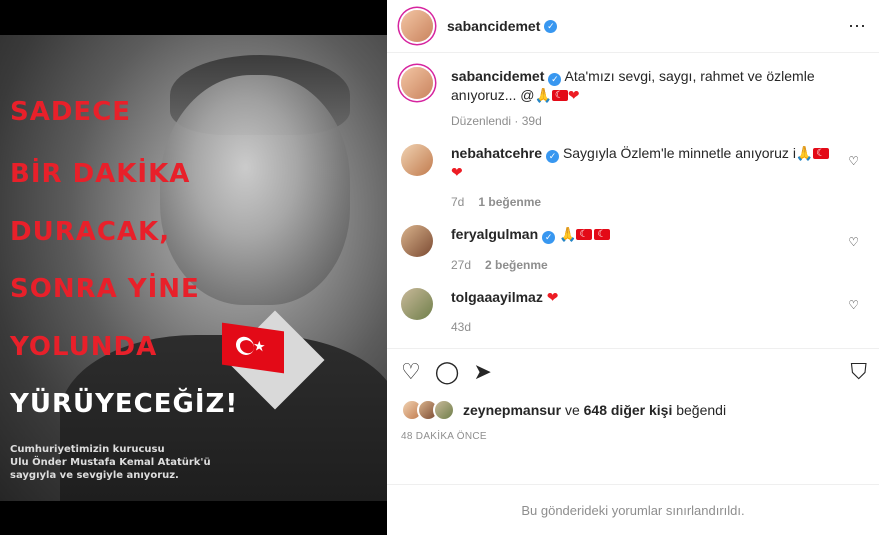  Describe the element at coordinates (628, 410) in the screenshot. I see `others-likes-link: 648 diğer kişi` at that location.